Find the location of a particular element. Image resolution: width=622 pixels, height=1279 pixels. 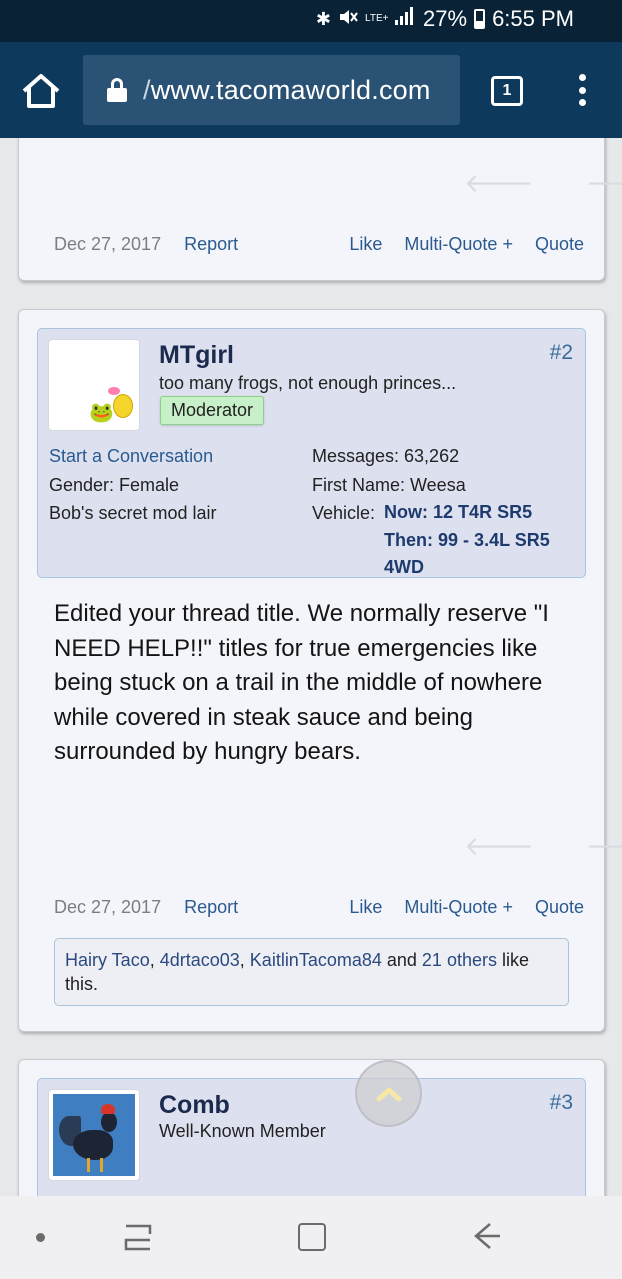

post-number: #2 is located at coordinates (561, 353).